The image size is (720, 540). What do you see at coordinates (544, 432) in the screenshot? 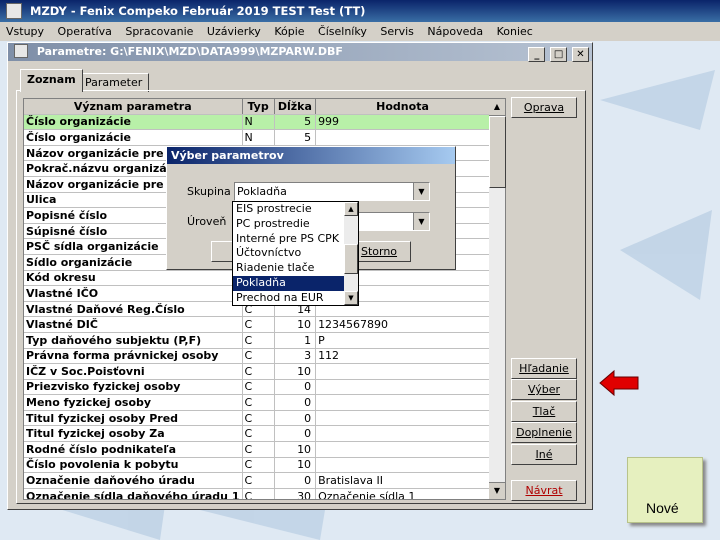
I see `doplnenie-button: Doplnenie` at bounding box center [544, 432].